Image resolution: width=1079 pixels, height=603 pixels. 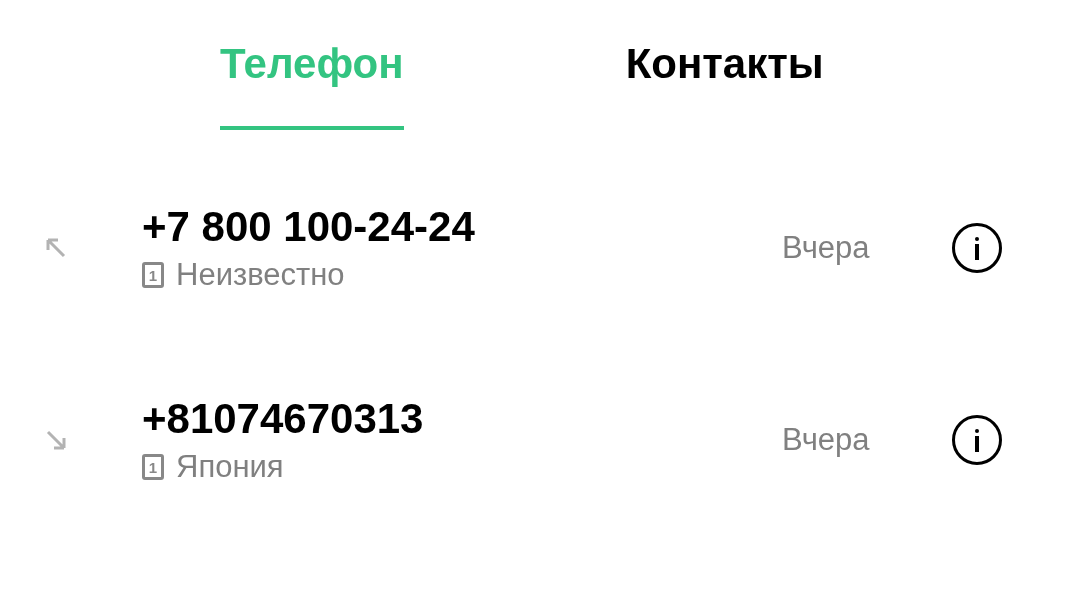 What do you see at coordinates (260, 275) in the screenshot?
I see `call-location: Неизвестно` at bounding box center [260, 275].